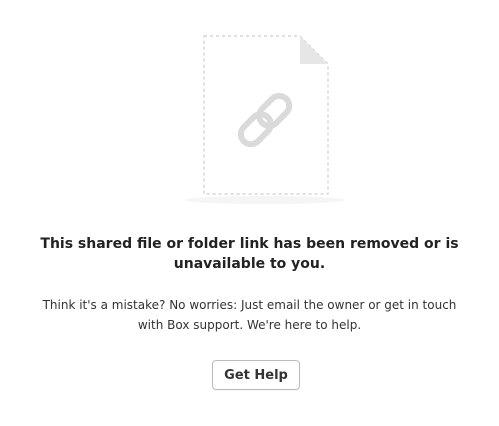 Image resolution: width=499 pixels, height=426 pixels. Describe the element at coordinates (249, 325) in the screenshot. I see `error-message-line-2: with Box support. We're here to help.` at that location.